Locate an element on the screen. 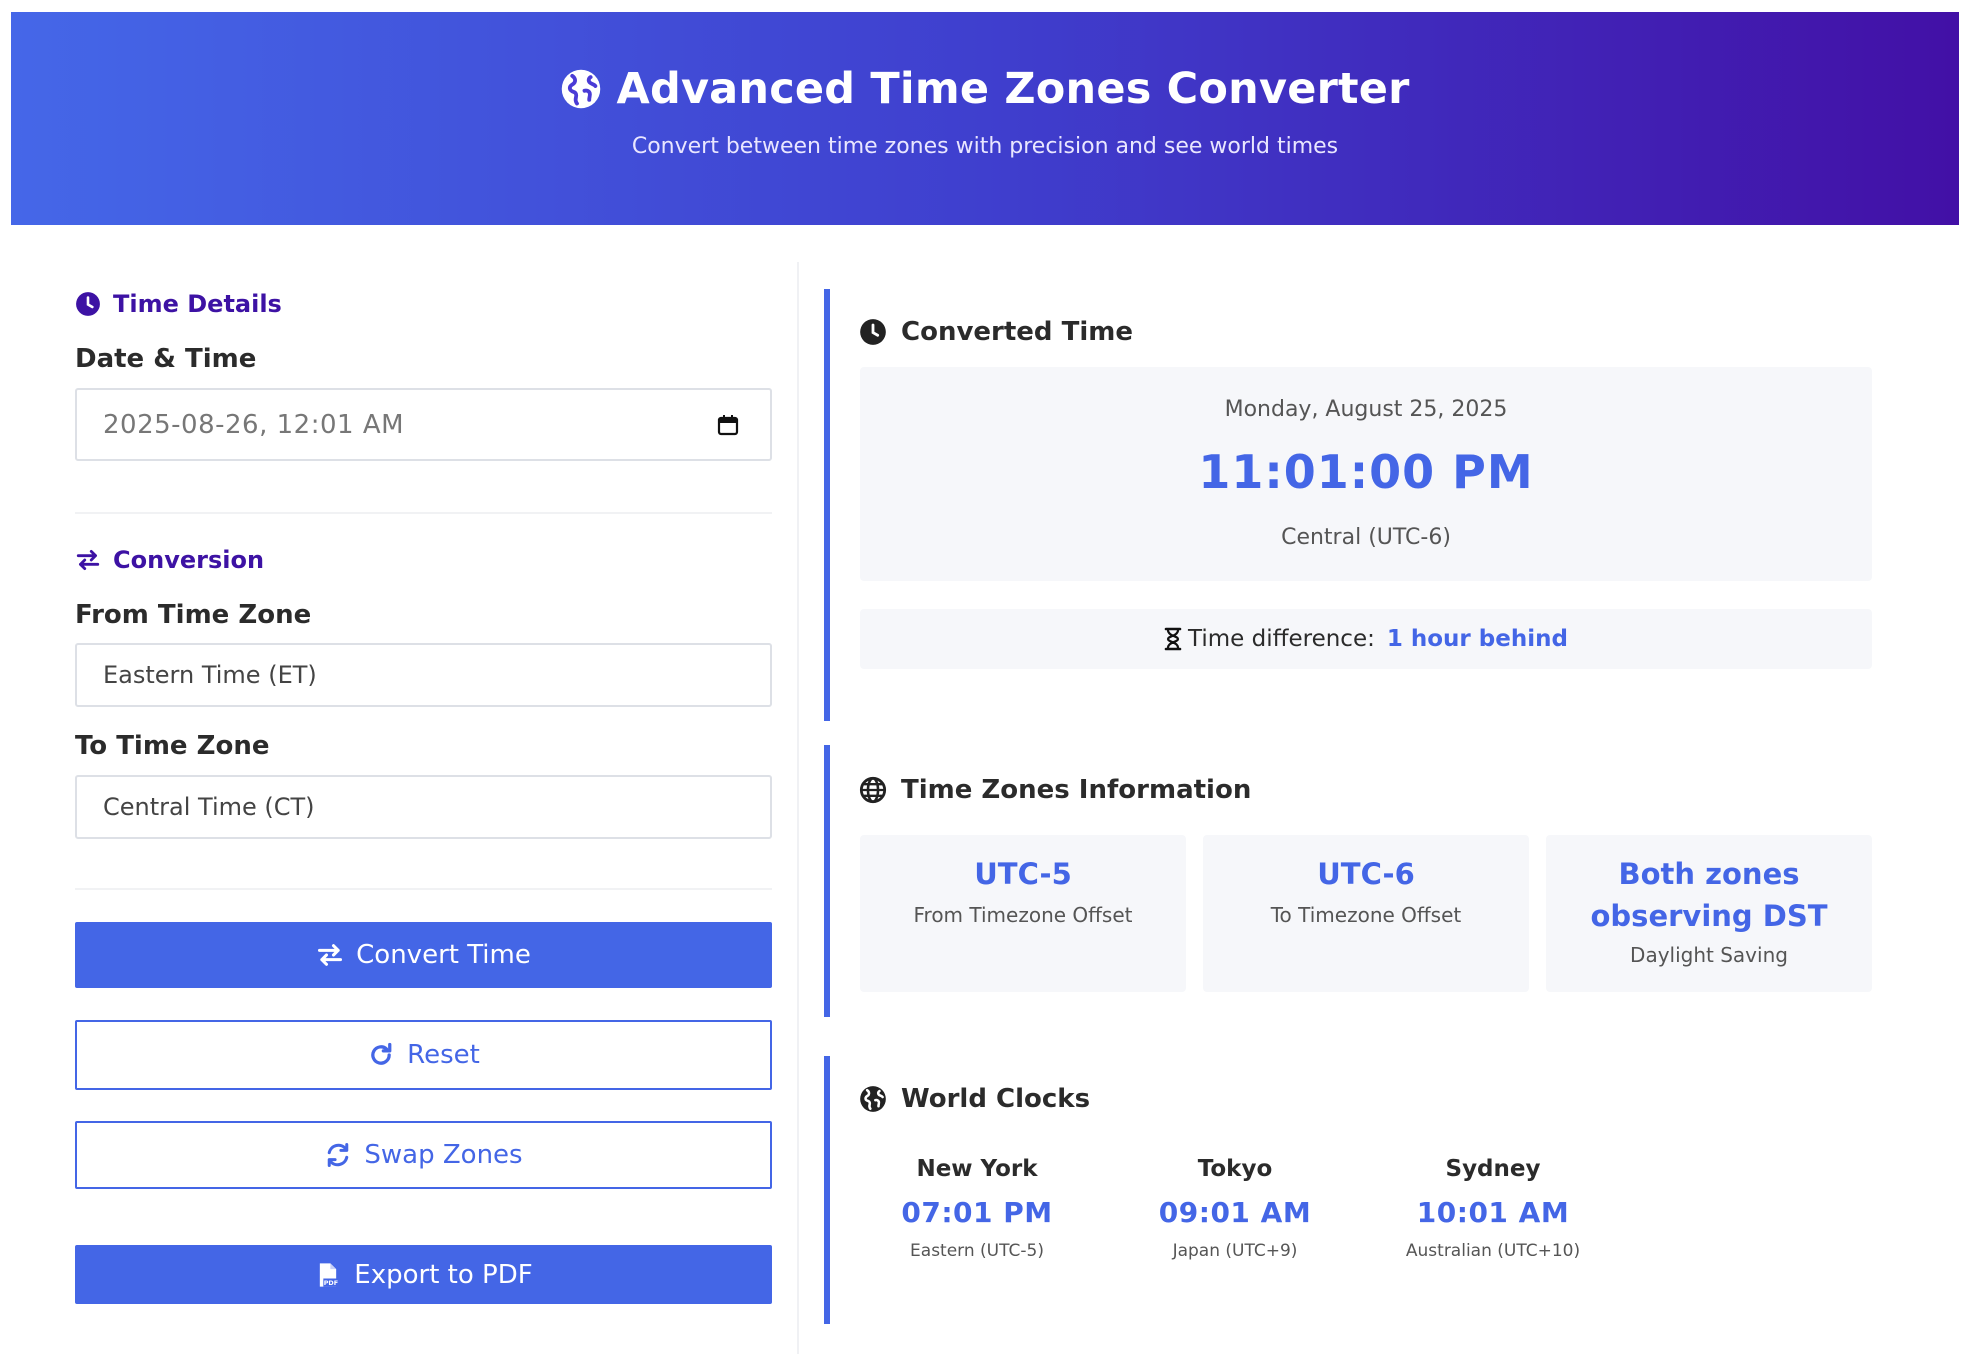 The height and width of the screenshot is (1354, 1970). clock-time: 07:01 PM is located at coordinates (977, 1212).